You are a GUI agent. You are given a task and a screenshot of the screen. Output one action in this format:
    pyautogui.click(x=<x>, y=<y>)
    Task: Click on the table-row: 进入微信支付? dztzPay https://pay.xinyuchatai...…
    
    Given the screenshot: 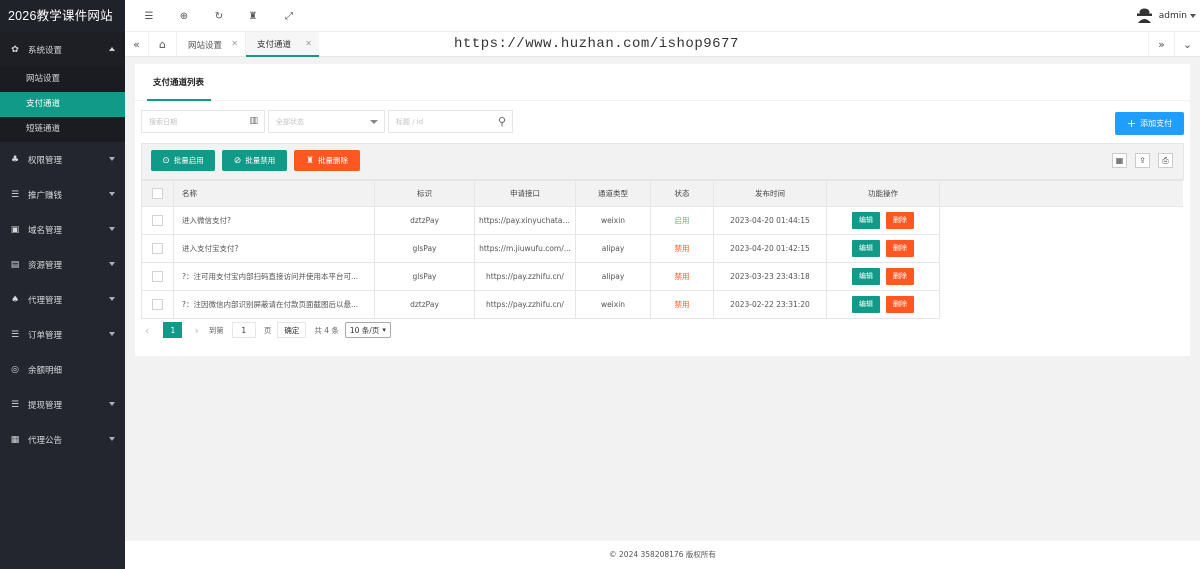 What is the action you would take?
    pyautogui.click(x=662, y=220)
    